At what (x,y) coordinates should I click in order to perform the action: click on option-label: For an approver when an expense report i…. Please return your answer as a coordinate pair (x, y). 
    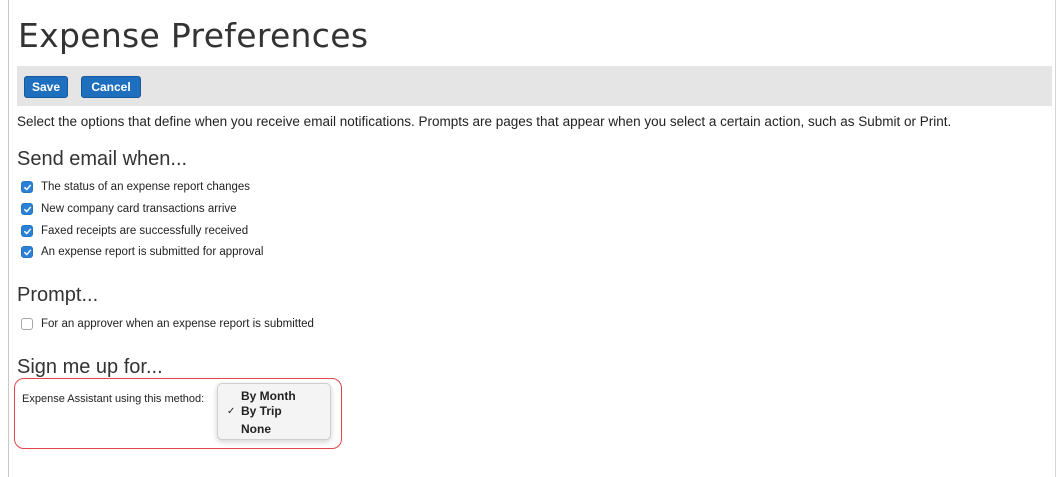
    Looking at the image, I should click on (177, 324).